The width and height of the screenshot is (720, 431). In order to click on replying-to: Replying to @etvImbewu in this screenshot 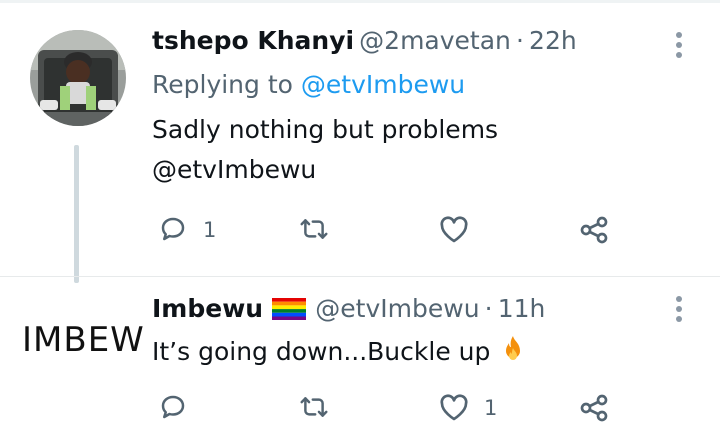, I will do `click(308, 84)`.